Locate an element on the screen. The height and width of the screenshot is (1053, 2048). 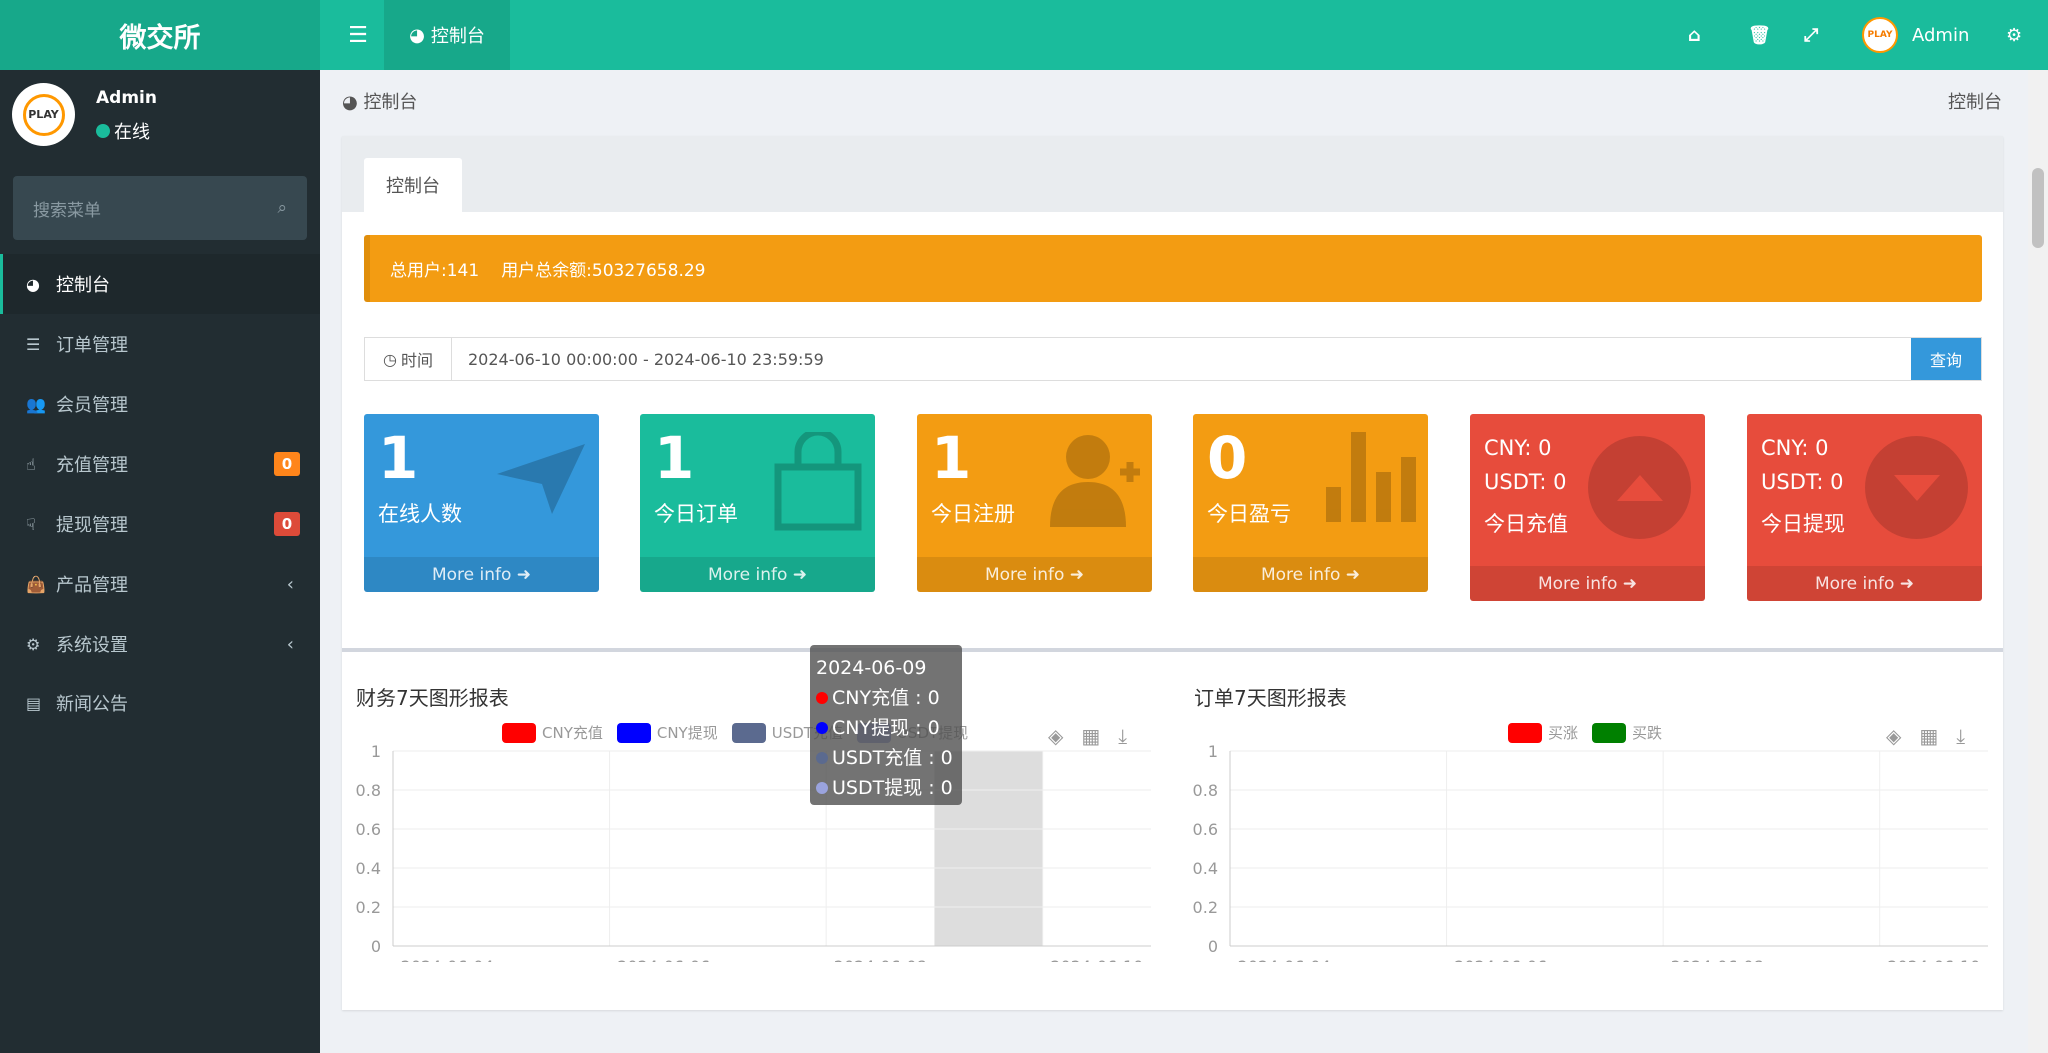
arrow-down-icon is located at coordinates (1916, 487).